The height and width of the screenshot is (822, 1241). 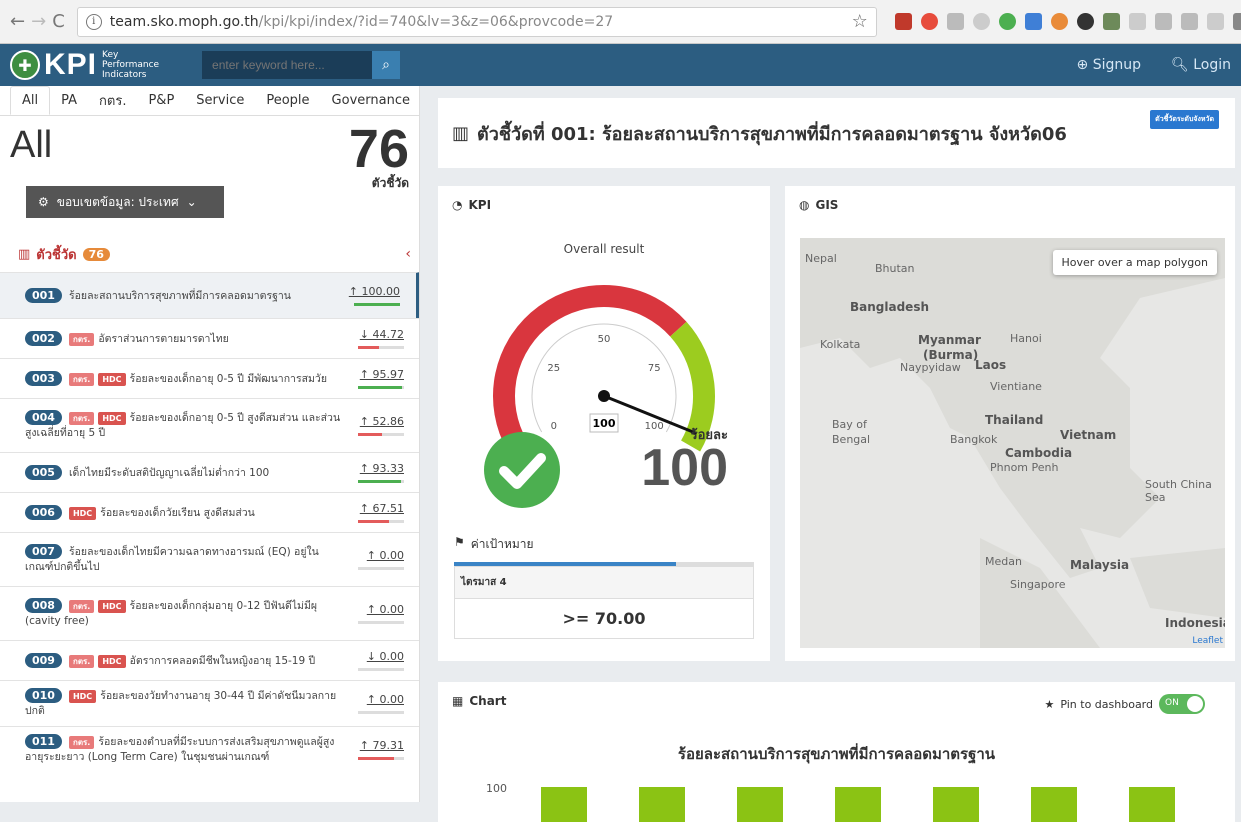 What do you see at coordinates (522, 470) in the screenshot?
I see `check-icon` at bounding box center [522, 470].